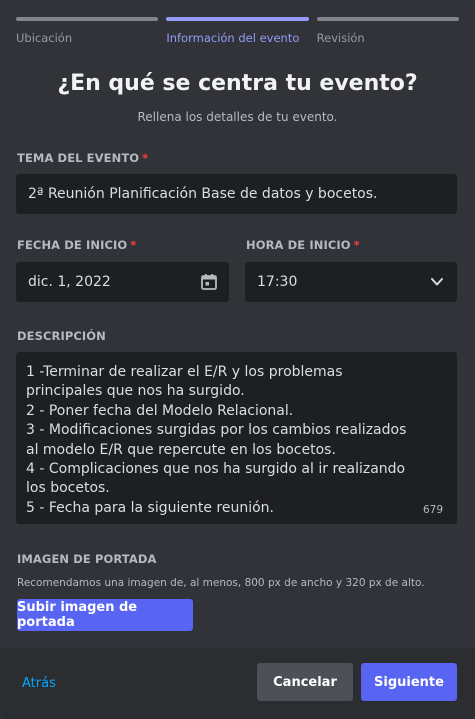 Image resolution: width=475 pixels, height=719 pixels. I want to click on step-event-info: Información del evento, so click(237, 31).